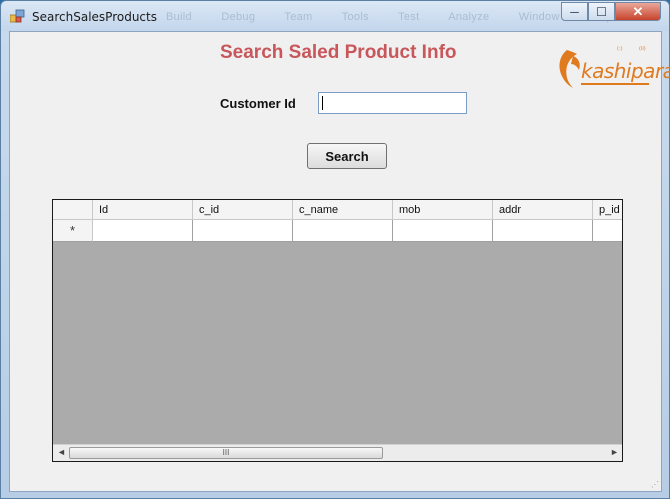 This screenshot has width=670, height=499. Describe the element at coordinates (469, 17) in the screenshot. I see `ghost-menu-item: Analyze` at that location.